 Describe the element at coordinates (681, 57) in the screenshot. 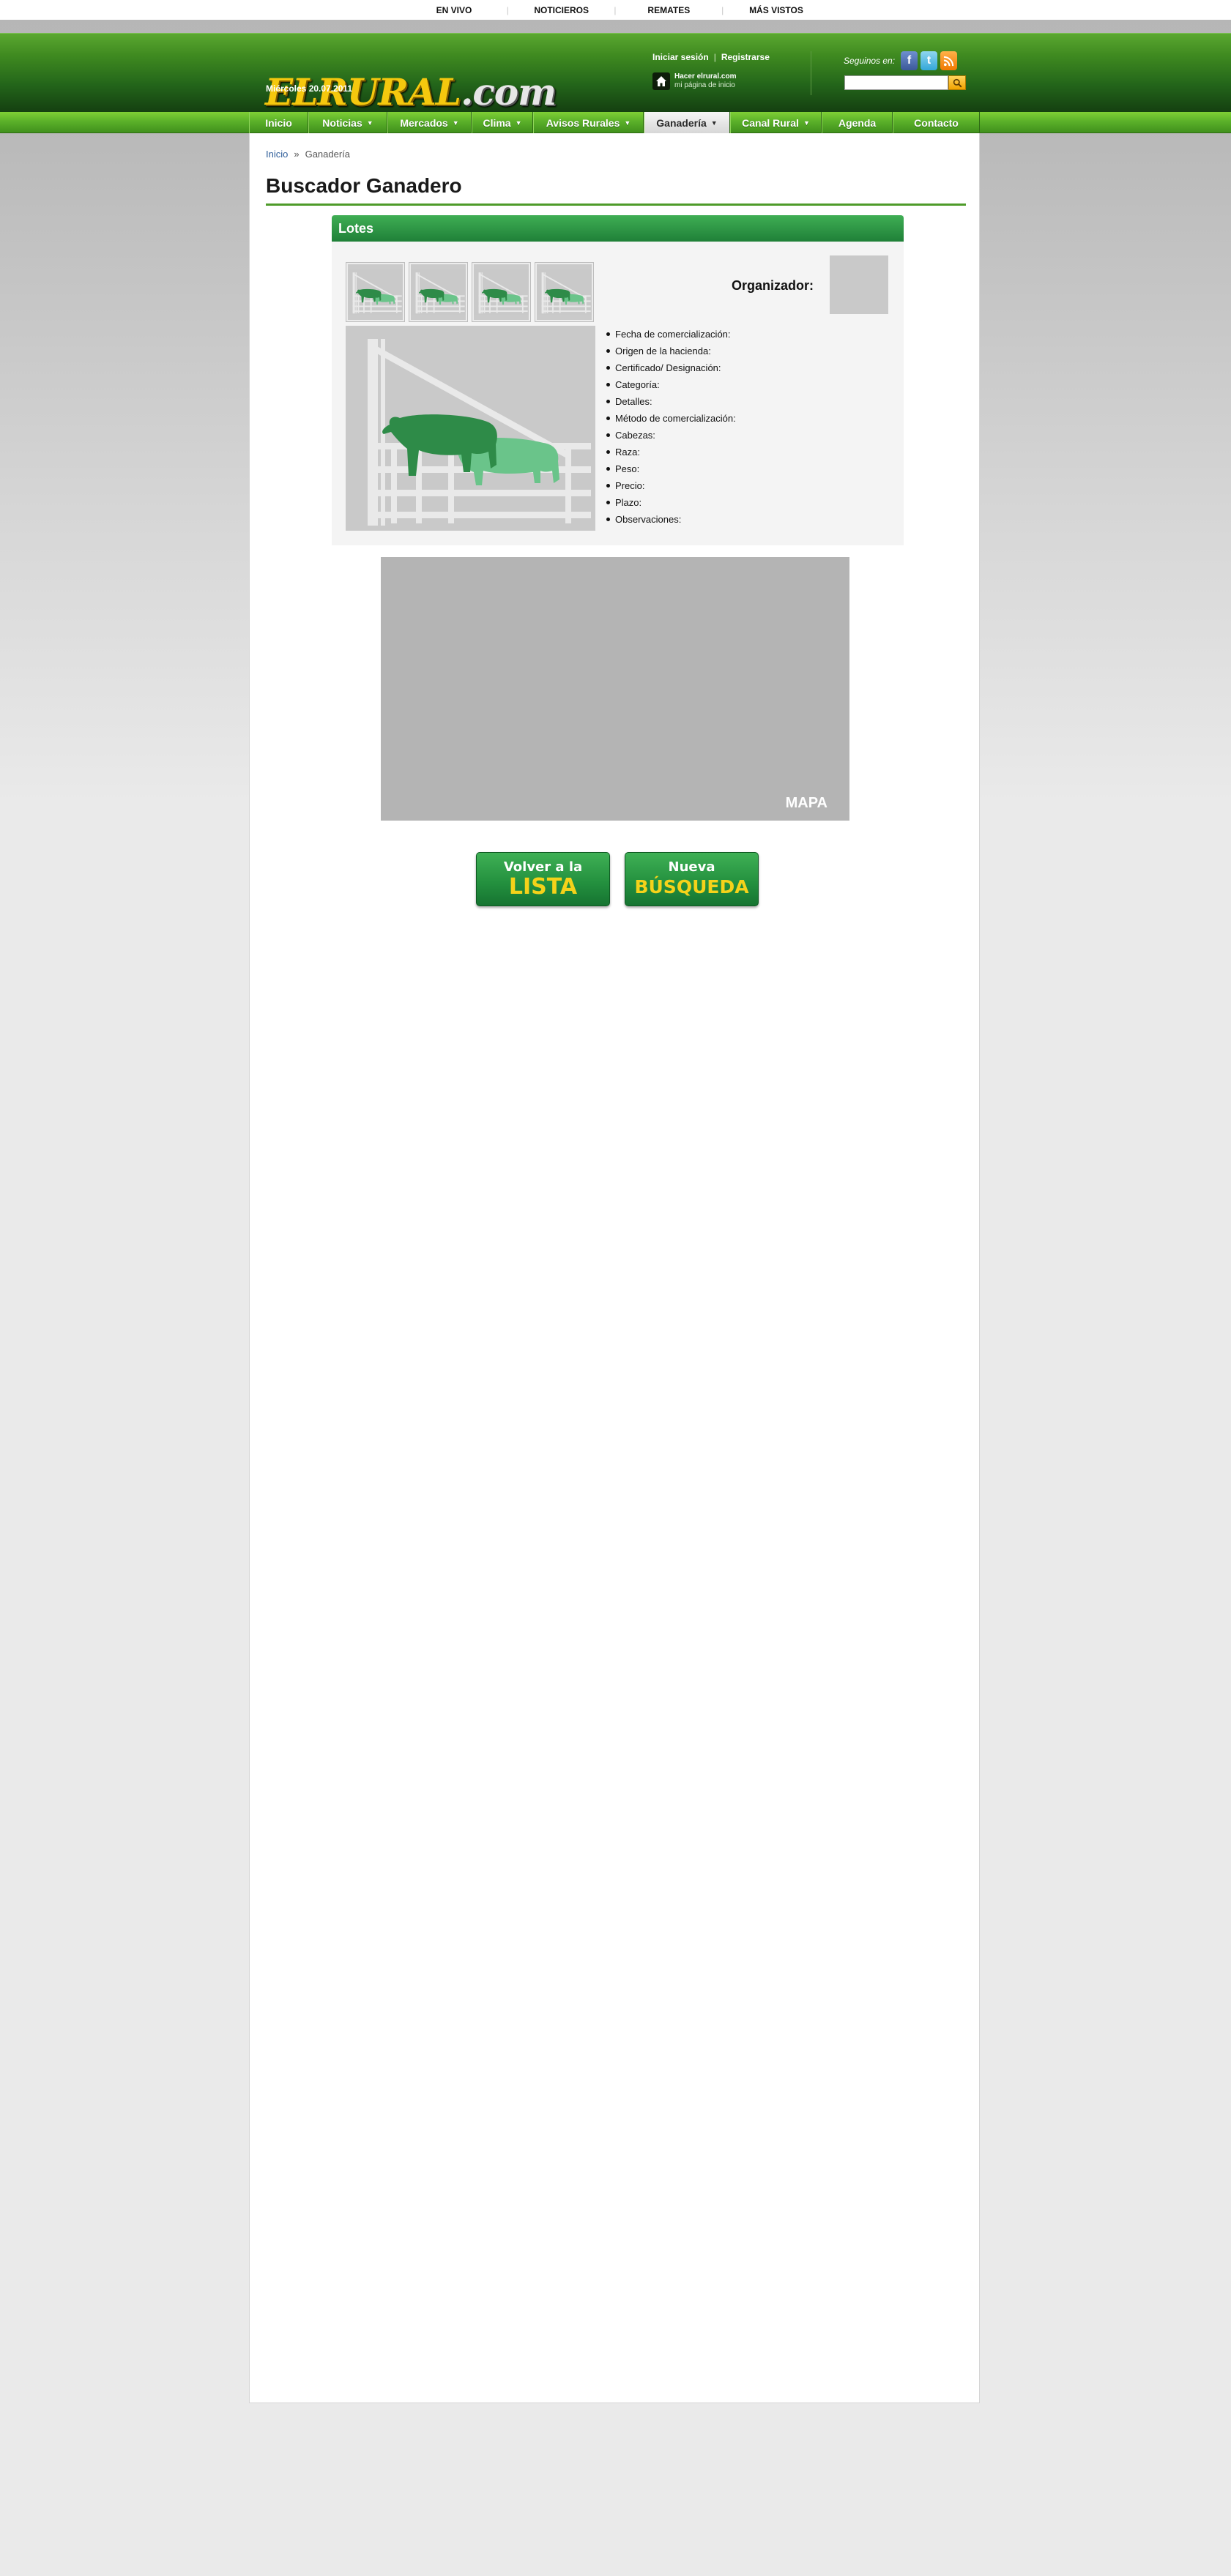

I see `login-link: Iniciar sesión` at that location.